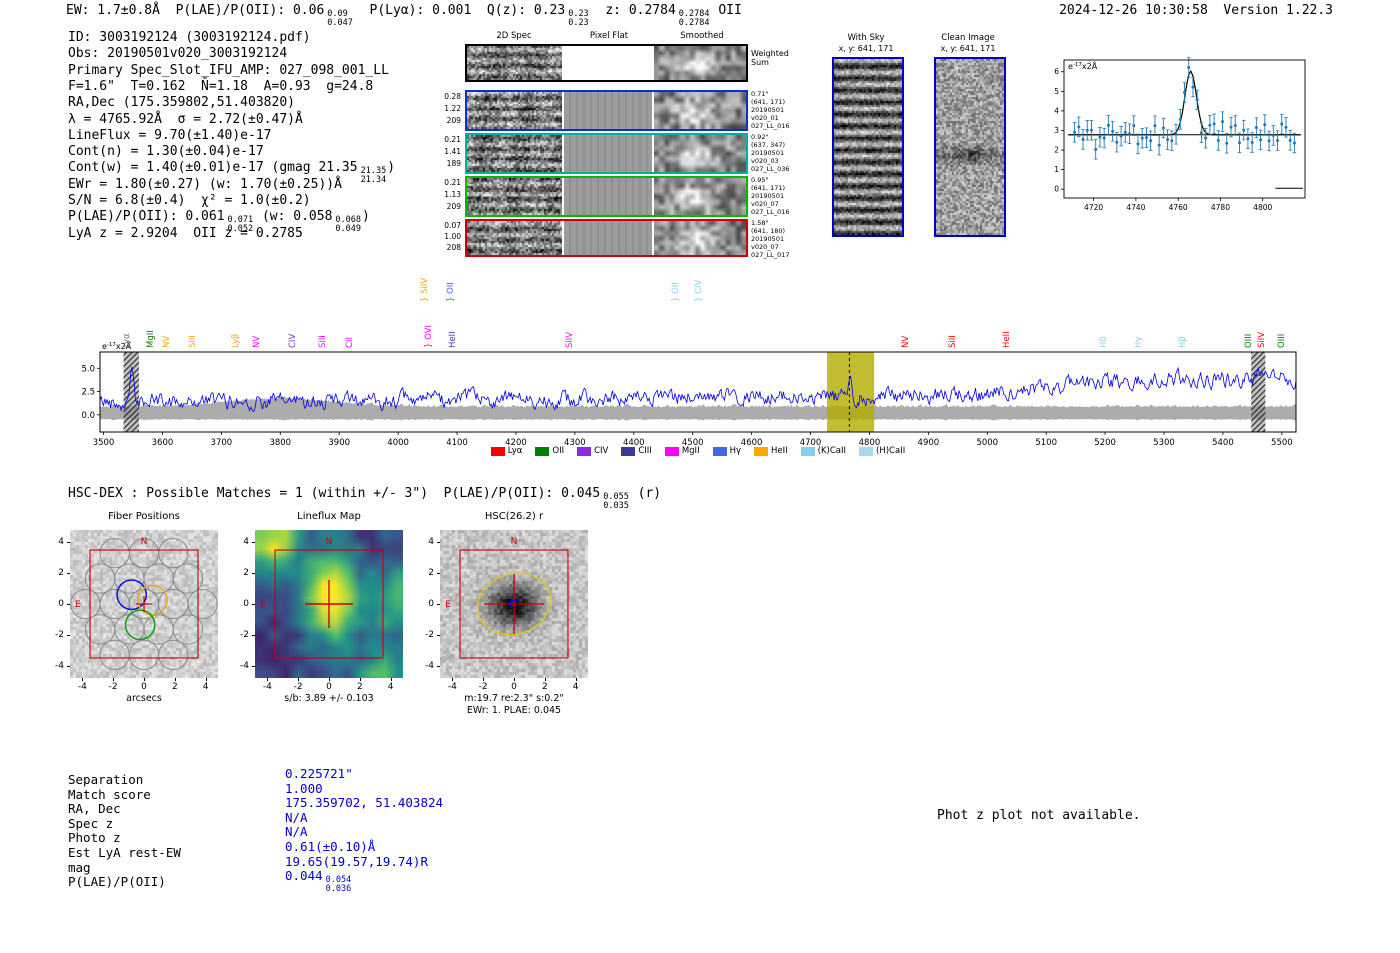 The height and width of the screenshot is (953, 1400). Describe the element at coordinates (558, 451) in the screenshot. I see `legend-label: OII` at that location.